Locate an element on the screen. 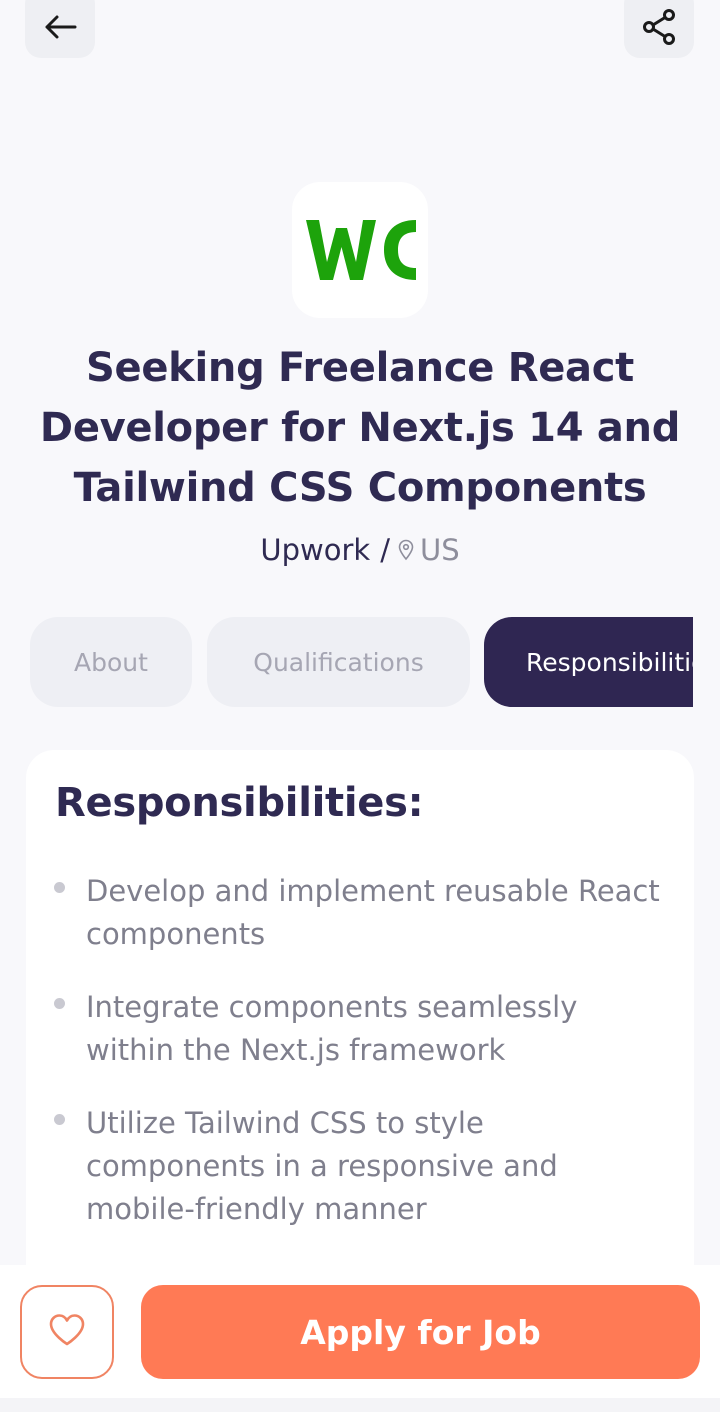 Image resolution: width=720 pixels, height=1412 pixels. back-button is located at coordinates (60, 29).